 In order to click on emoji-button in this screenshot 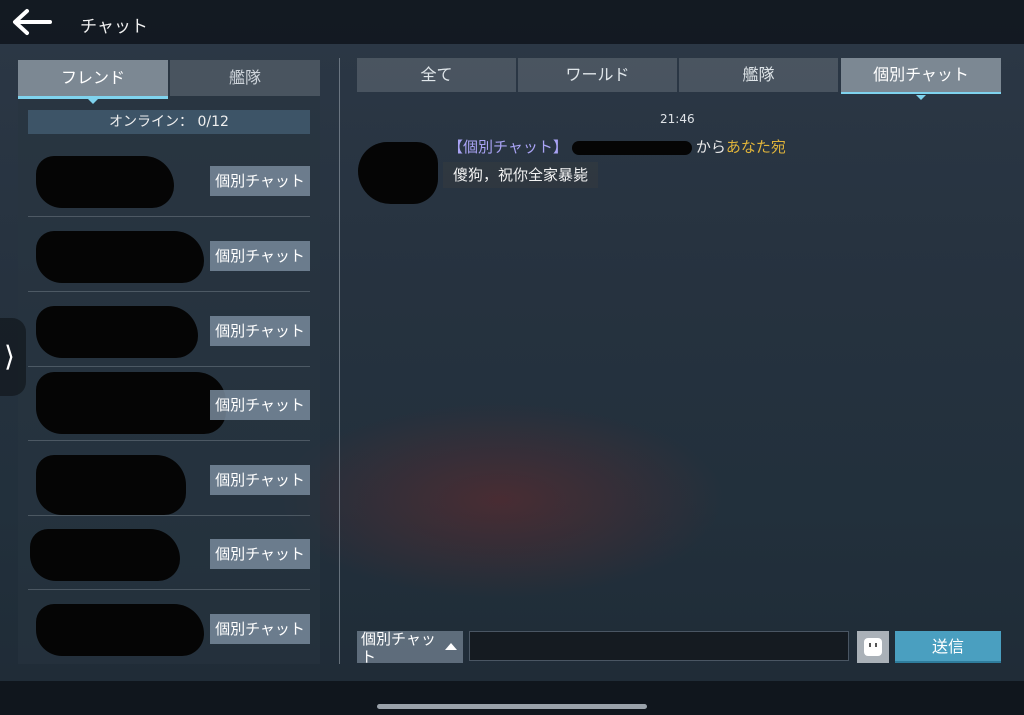, I will do `click(873, 647)`.